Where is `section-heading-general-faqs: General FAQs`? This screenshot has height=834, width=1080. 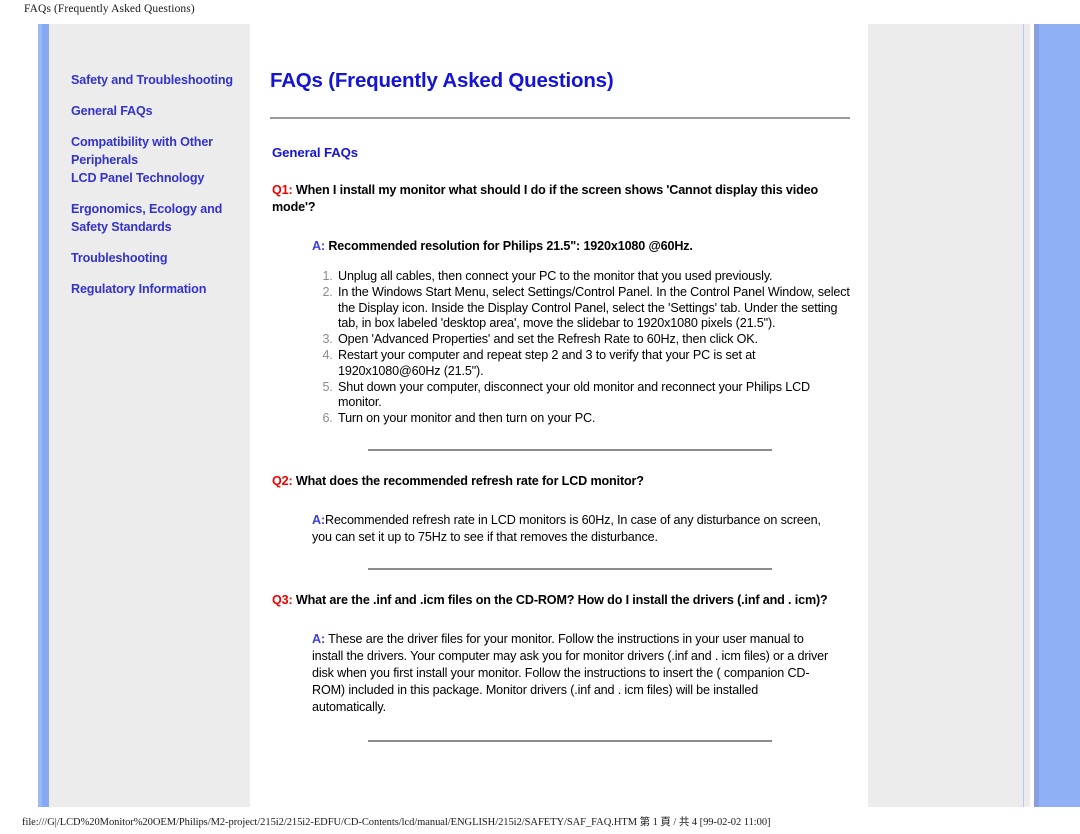 section-heading-general-faqs: General FAQs is located at coordinates (315, 152).